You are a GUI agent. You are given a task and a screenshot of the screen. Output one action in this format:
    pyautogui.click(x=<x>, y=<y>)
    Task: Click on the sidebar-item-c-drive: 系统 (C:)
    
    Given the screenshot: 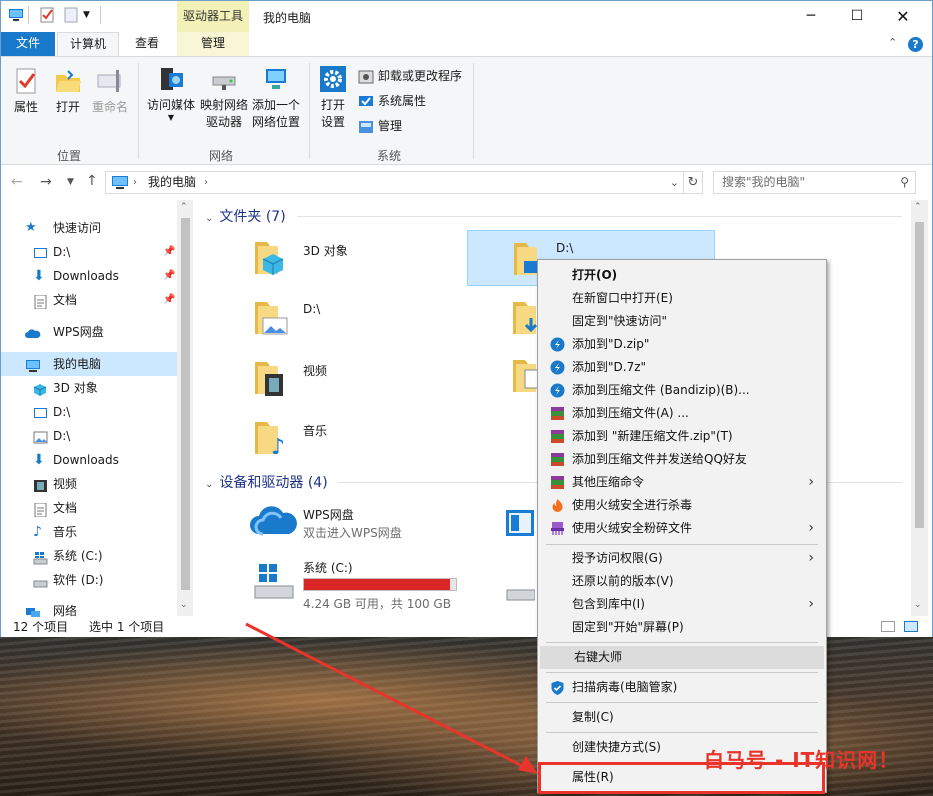 What is the action you would take?
    pyautogui.click(x=89, y=556)
    